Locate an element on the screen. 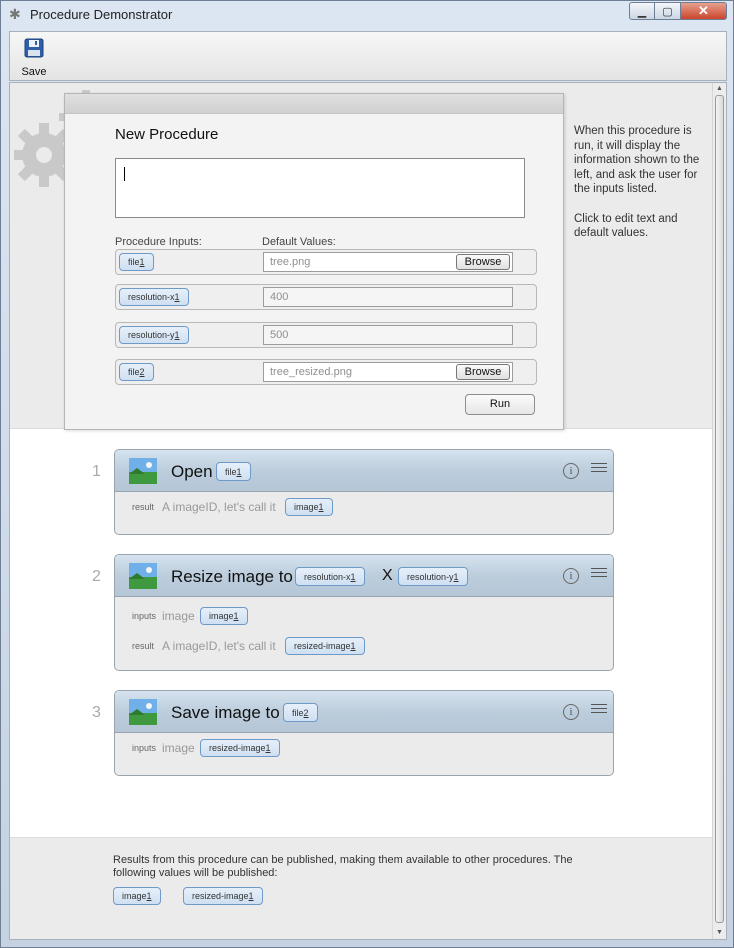 Image resolution: width=734 pixels, height=948 pixels. window-controls: ▁ ▢ ✕ is located at coordinates (678, 11).